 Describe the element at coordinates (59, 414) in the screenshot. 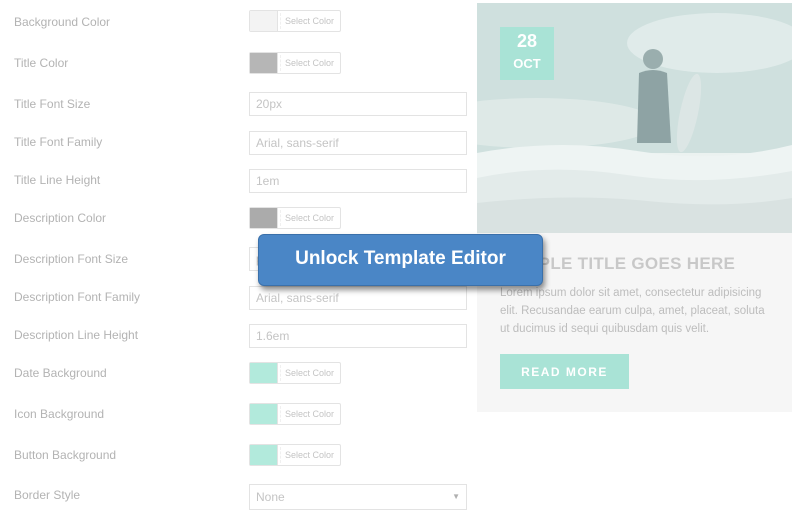

I see `setting-label: Icon Background` at that location.